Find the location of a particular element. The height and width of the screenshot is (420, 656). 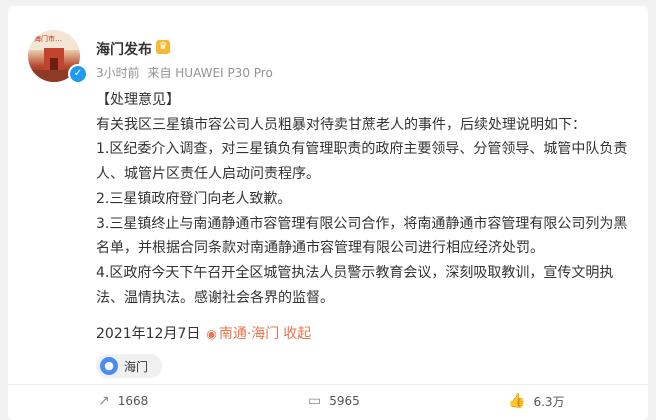

like-button: 👍 6.3万 is located at coordinates (536, 401).